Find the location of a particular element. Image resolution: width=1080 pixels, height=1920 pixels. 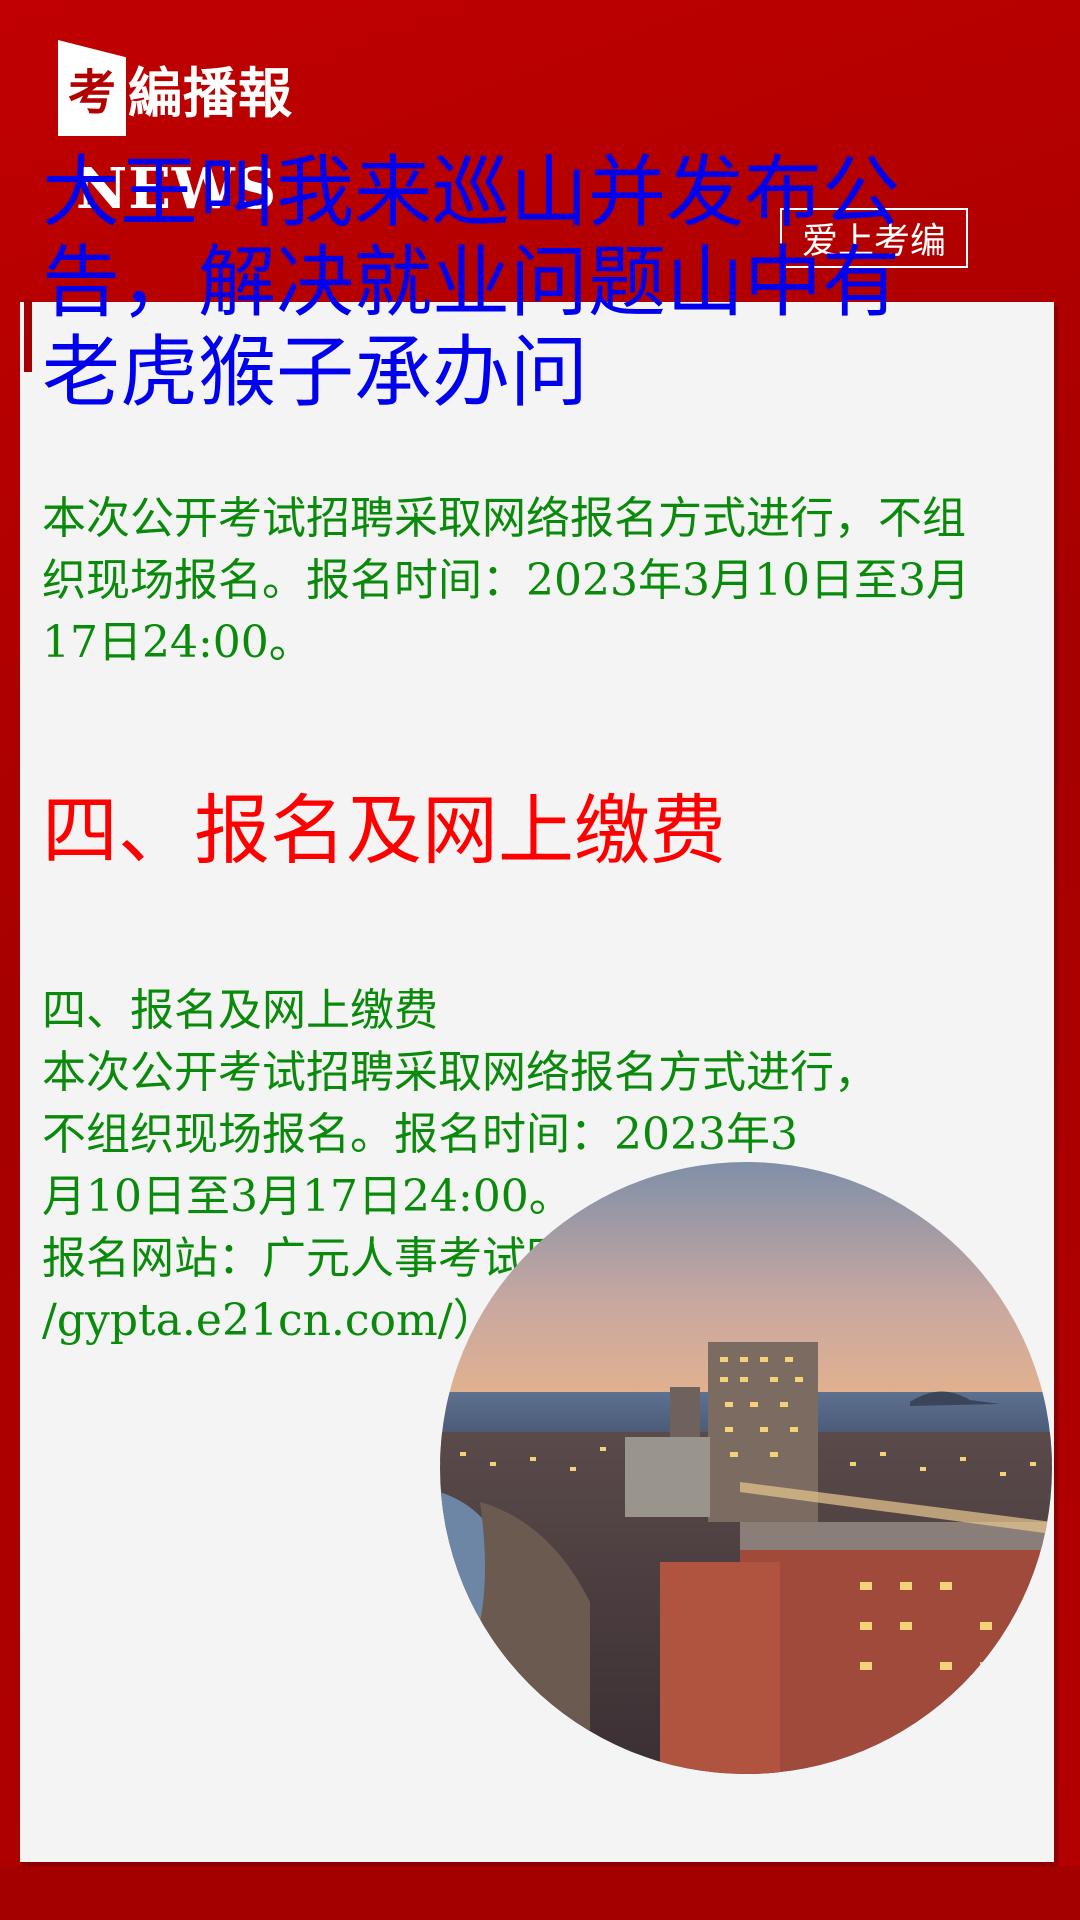

body-line: 本次公开考试招聘采取网络报名方式进行， is located at coordinates (460, 1072).